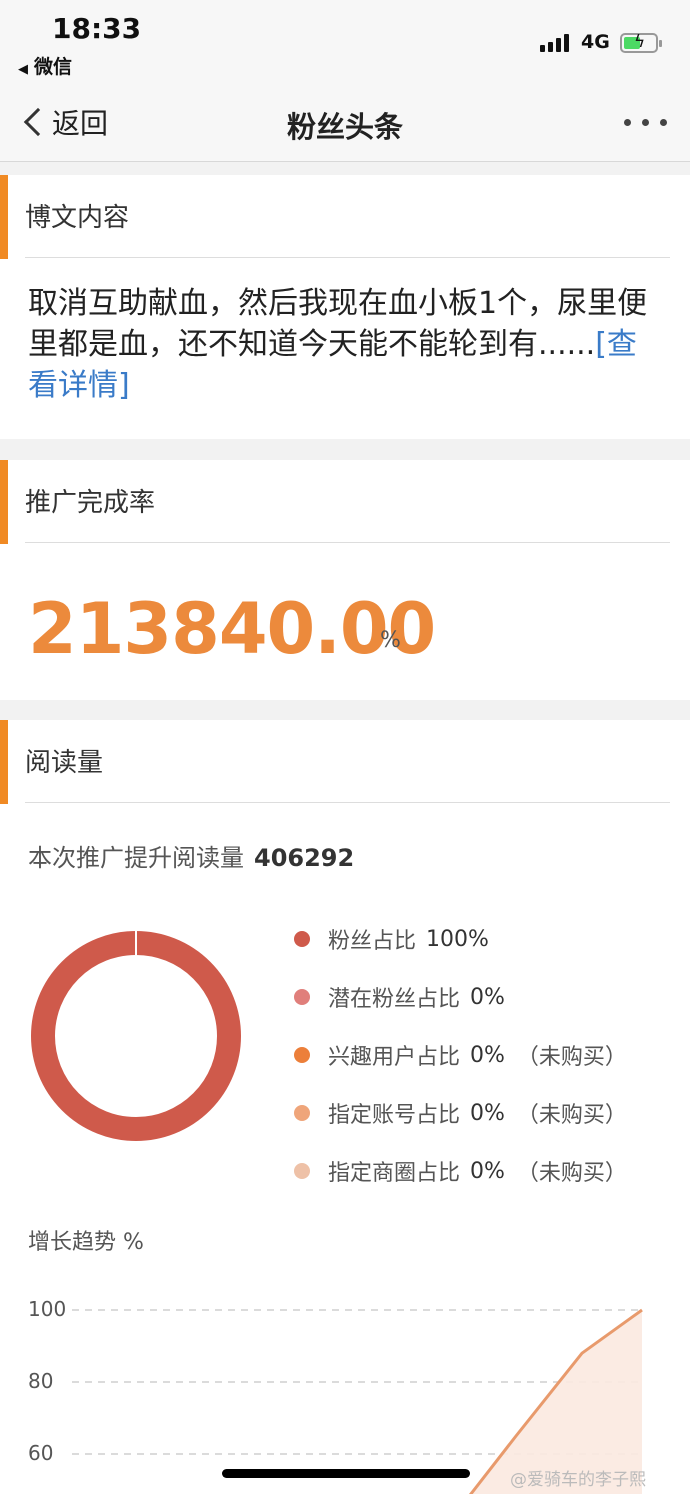  I want to click on legend-label: 粉丝占比, so click(372, 941).